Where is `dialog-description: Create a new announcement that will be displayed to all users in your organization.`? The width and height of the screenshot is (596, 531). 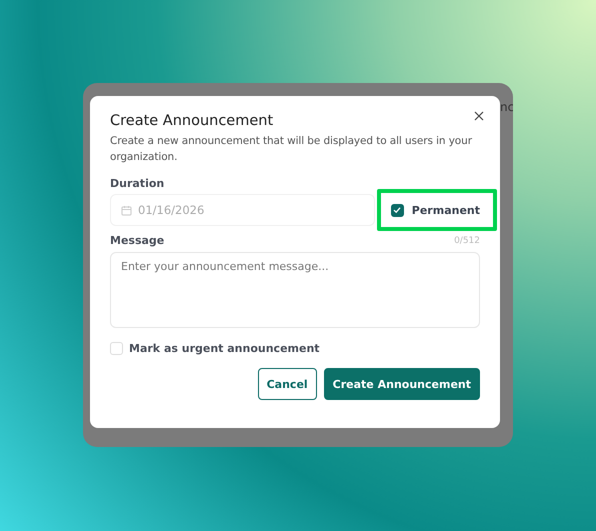
dialog-description: Create a new announcement that will be displayed to all users in your organization. is located at coordinates (291, 149).